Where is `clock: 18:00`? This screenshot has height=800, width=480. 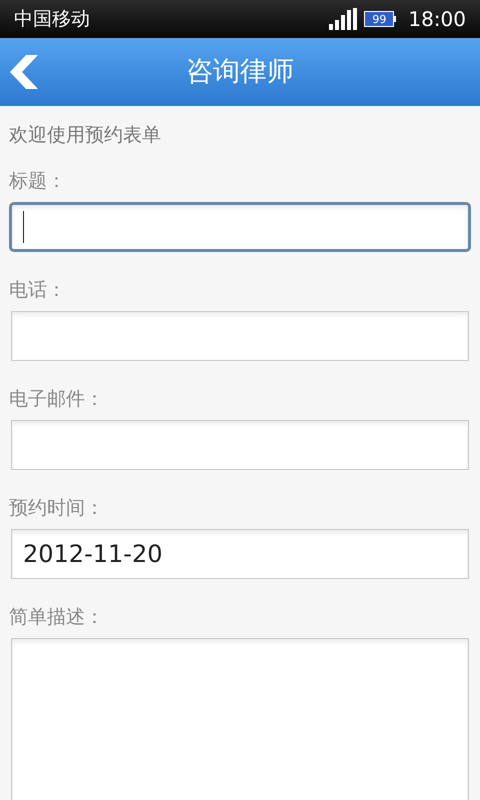 clock: 18:00 is located at coordinates (437, 19).